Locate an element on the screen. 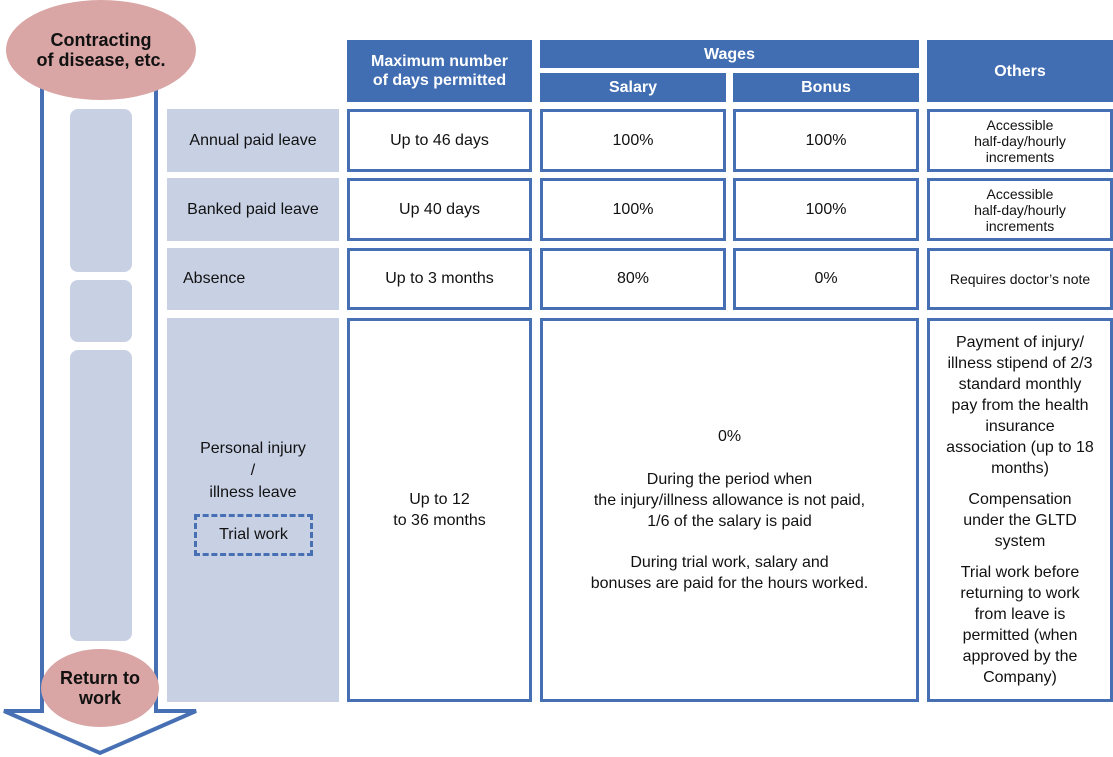 Image resolution: width=1113 pixels, height=757 pixels. cell-annual-others-line: increments is located at coordinates (1020, 156).